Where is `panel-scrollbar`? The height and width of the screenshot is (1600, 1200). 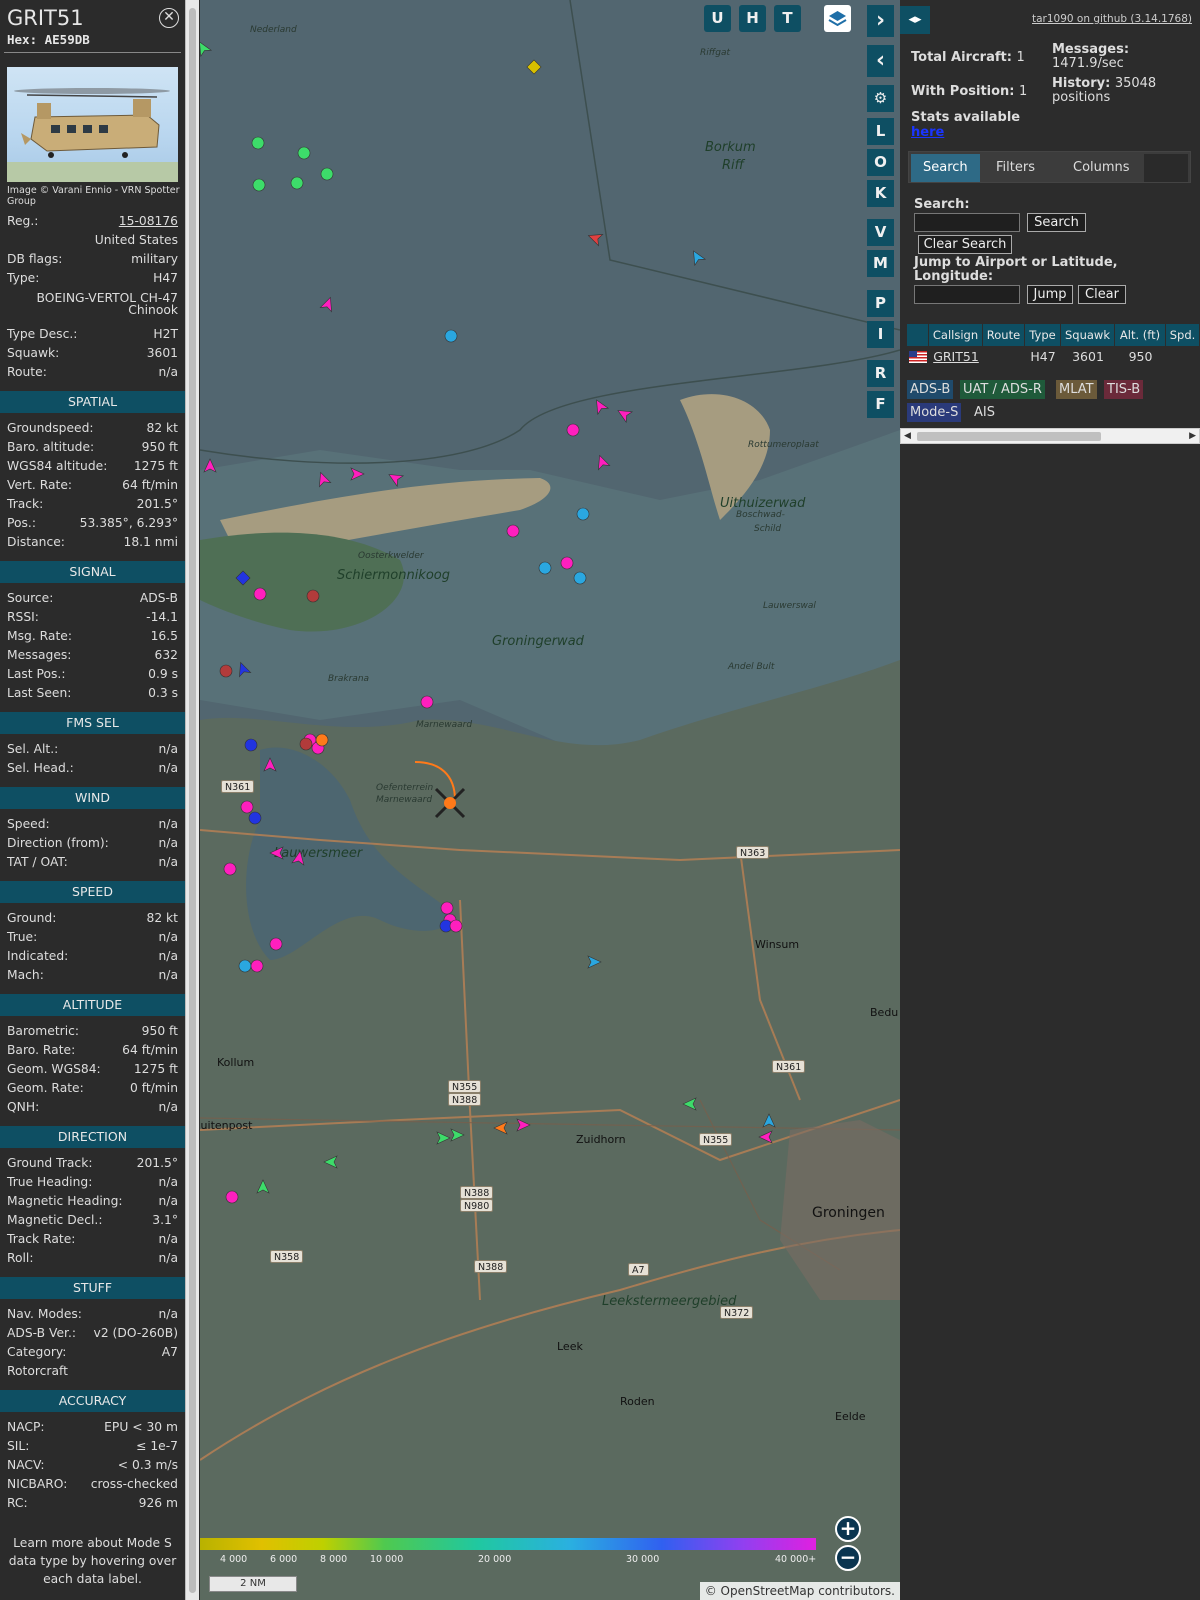 panel-scrollbar is located at coordinates (192, 800).